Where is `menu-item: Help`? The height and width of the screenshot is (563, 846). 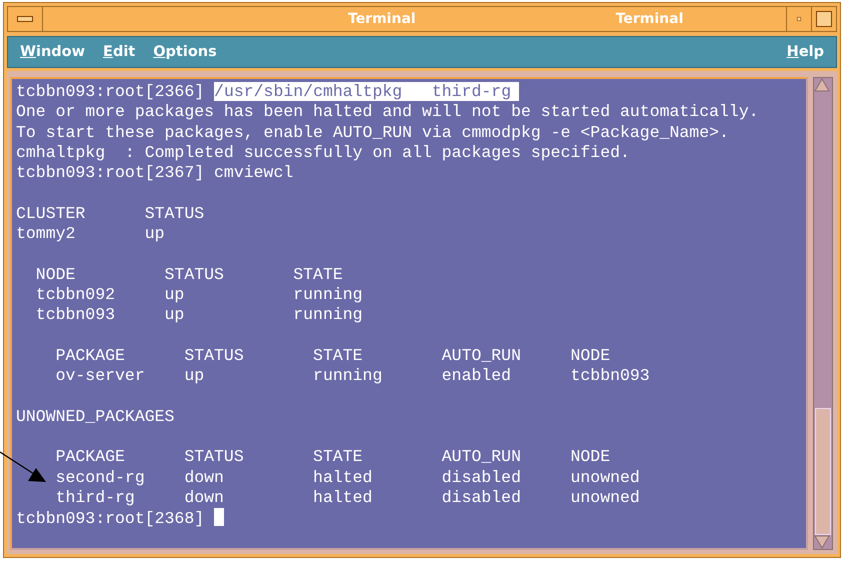
menu-item: Help is located at coordinates (805, 52).